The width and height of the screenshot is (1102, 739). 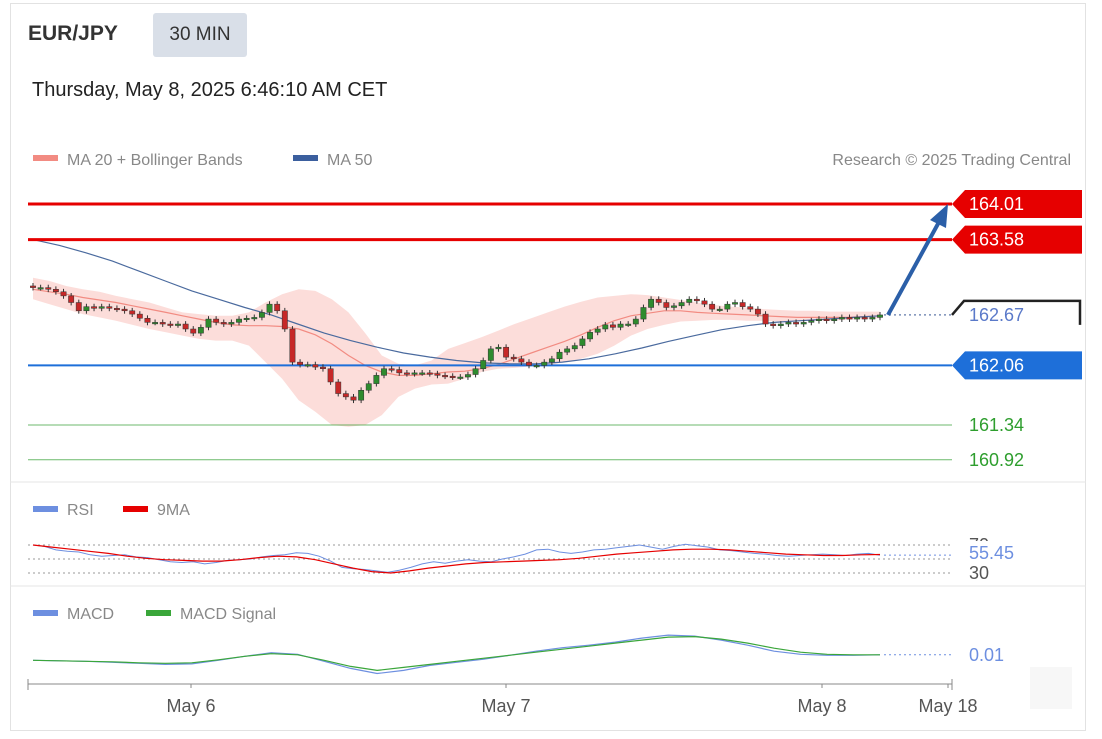 What do you see at coordinates (45, 158) in the screenshot?
I see `legend-swatch-ma20` at bounding box center [45, 158].